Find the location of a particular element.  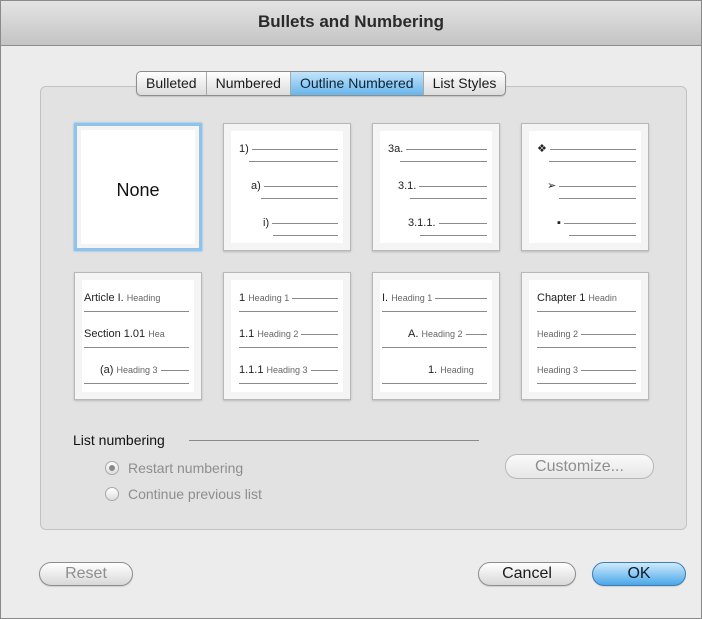

continue-previous-list-label: Continue previous list is located at coordinates (195, 494).